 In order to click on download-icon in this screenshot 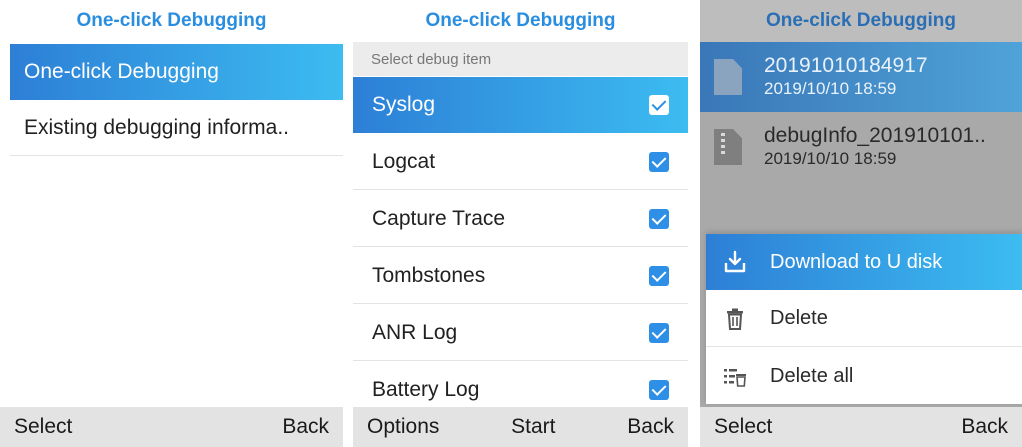, I will do `click(735, 261)`.